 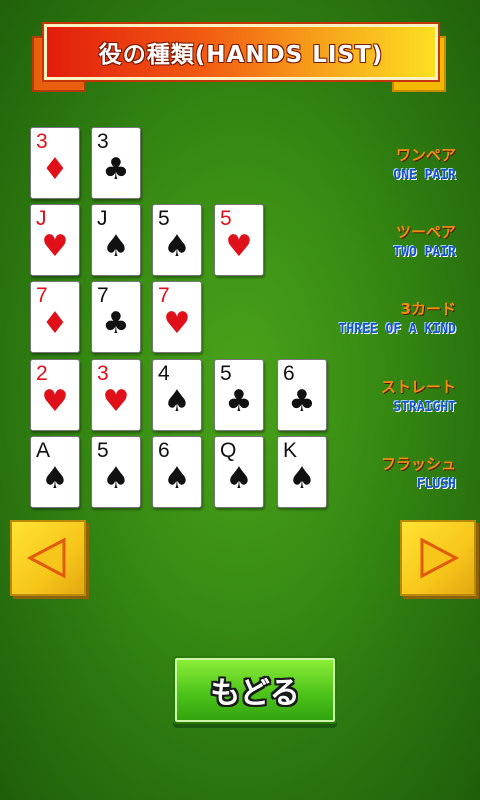 I want to click on title-banner: 役の種類(HANDS LIST), so click(x=239, y=57).